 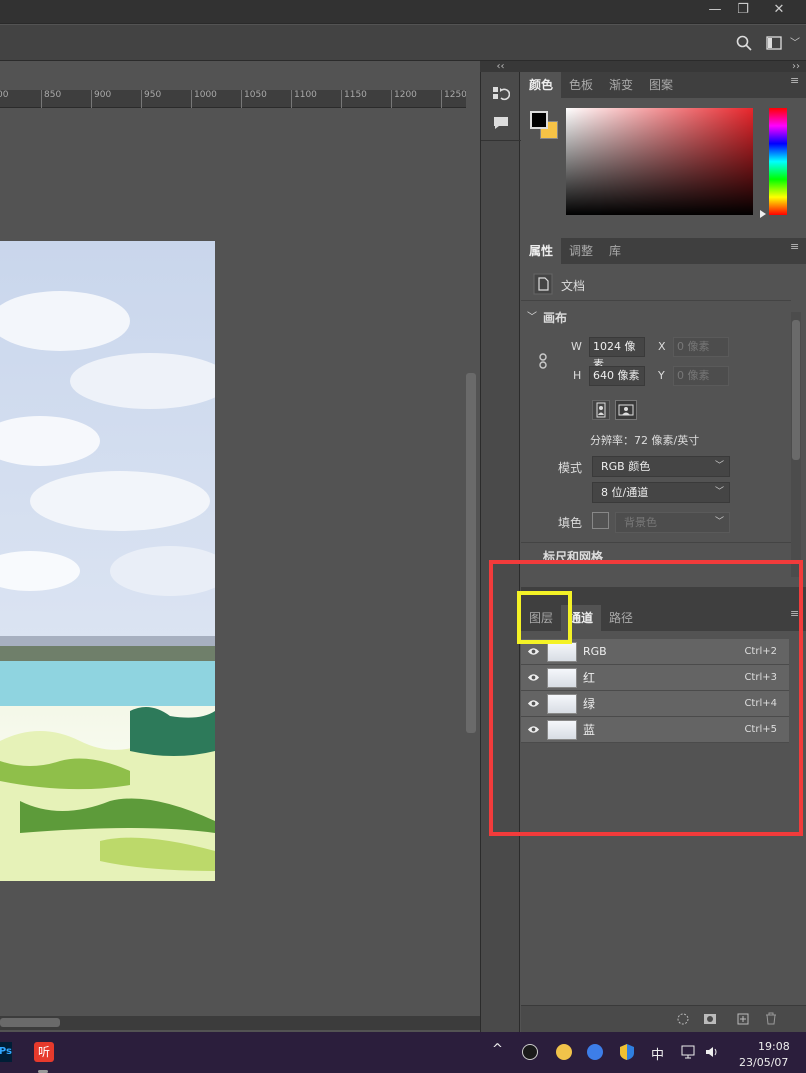 What do you see at coordinates (530, 1052) in the screenshot?
I see `tray-app-icon` at bounding box center [530, 1052].